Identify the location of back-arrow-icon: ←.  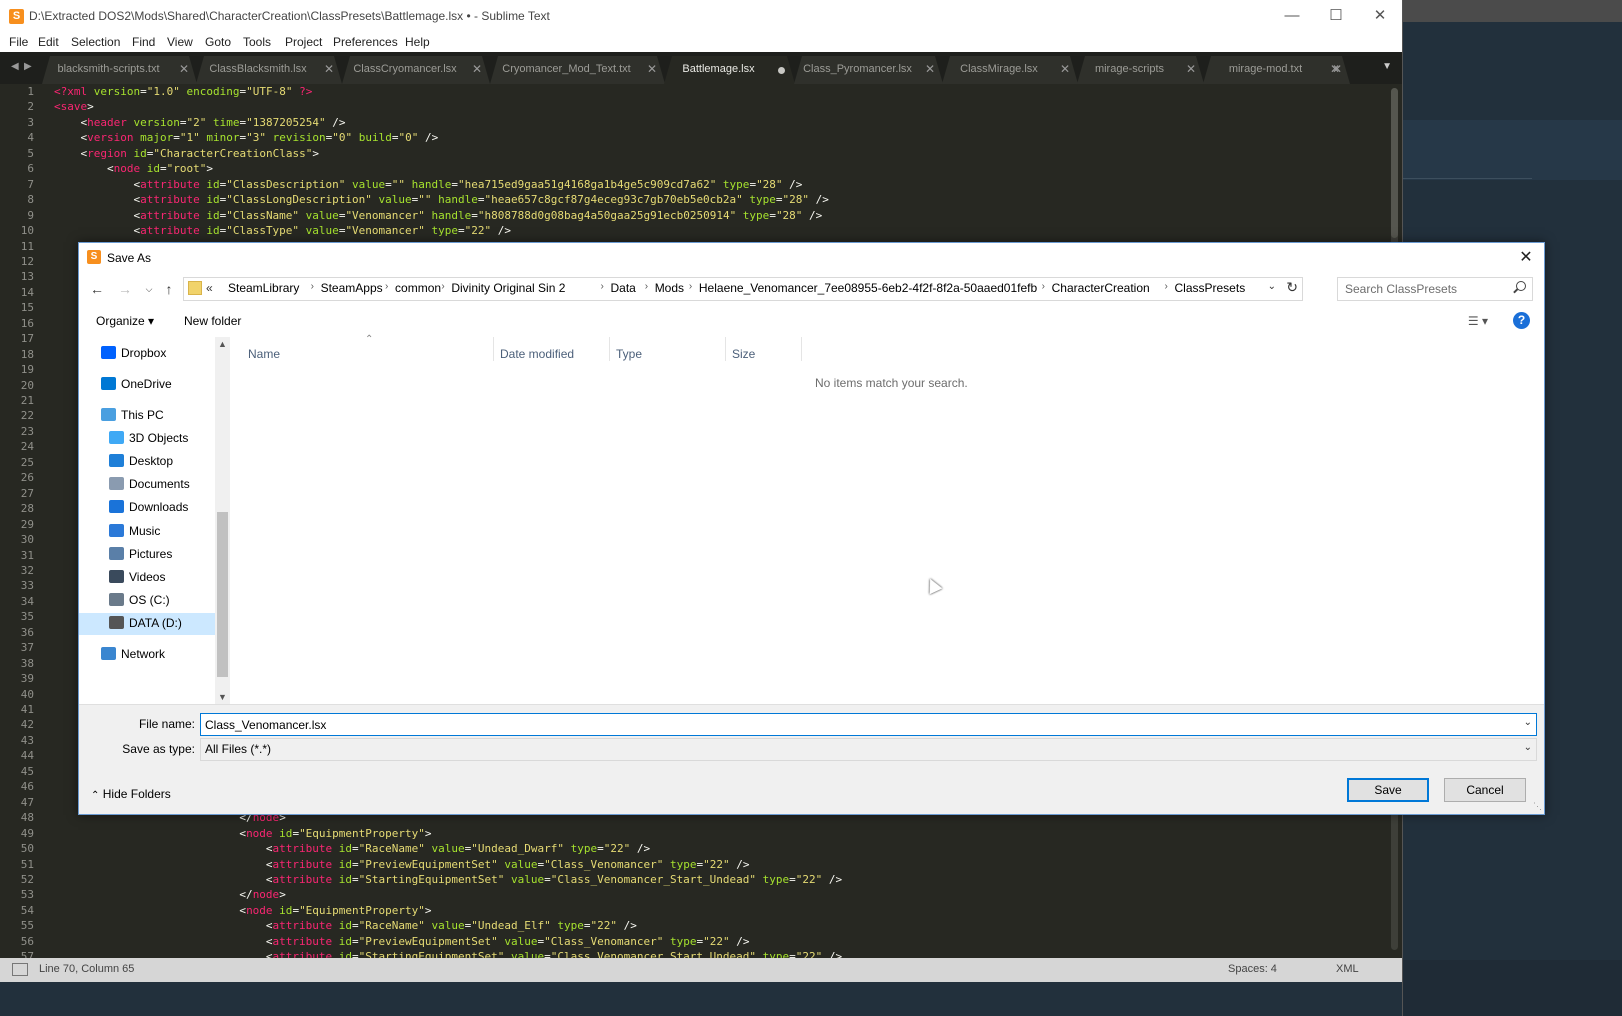
(97, 289).